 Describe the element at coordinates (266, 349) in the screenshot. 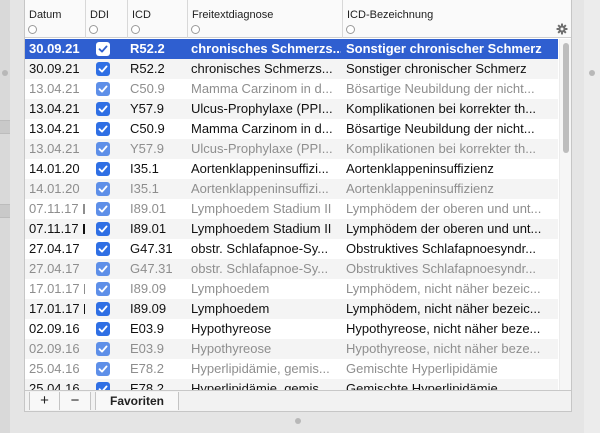

I see `freitext-cell: Hypothyreose` at that location.